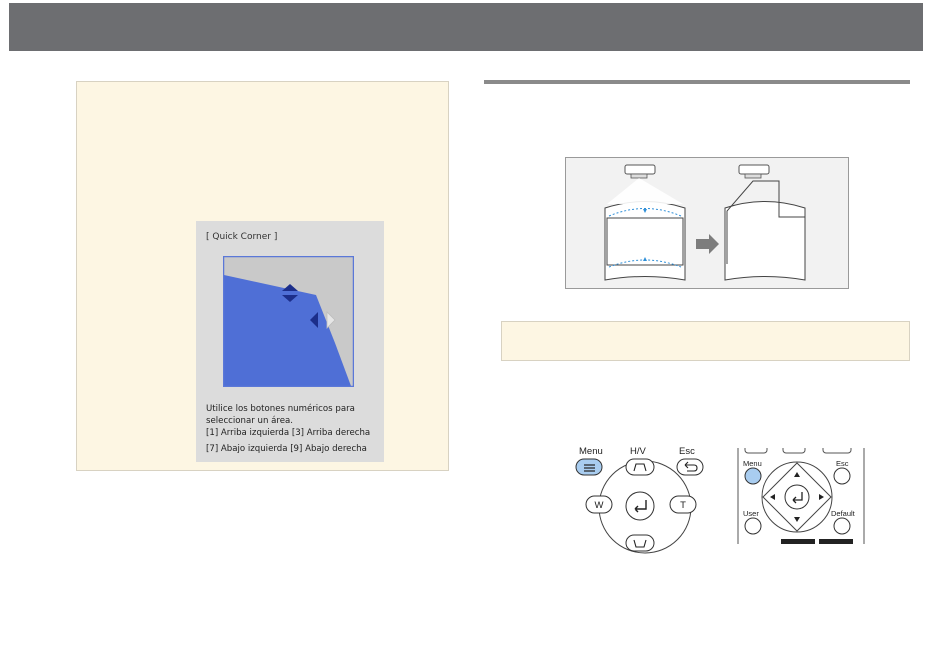 Image resolution: width=950 pixels, height=659 pixels. What do you see at coordinates (638, 451) in the screenshot?
I see `hv-label: H/V` at bounding box center [638, 451].